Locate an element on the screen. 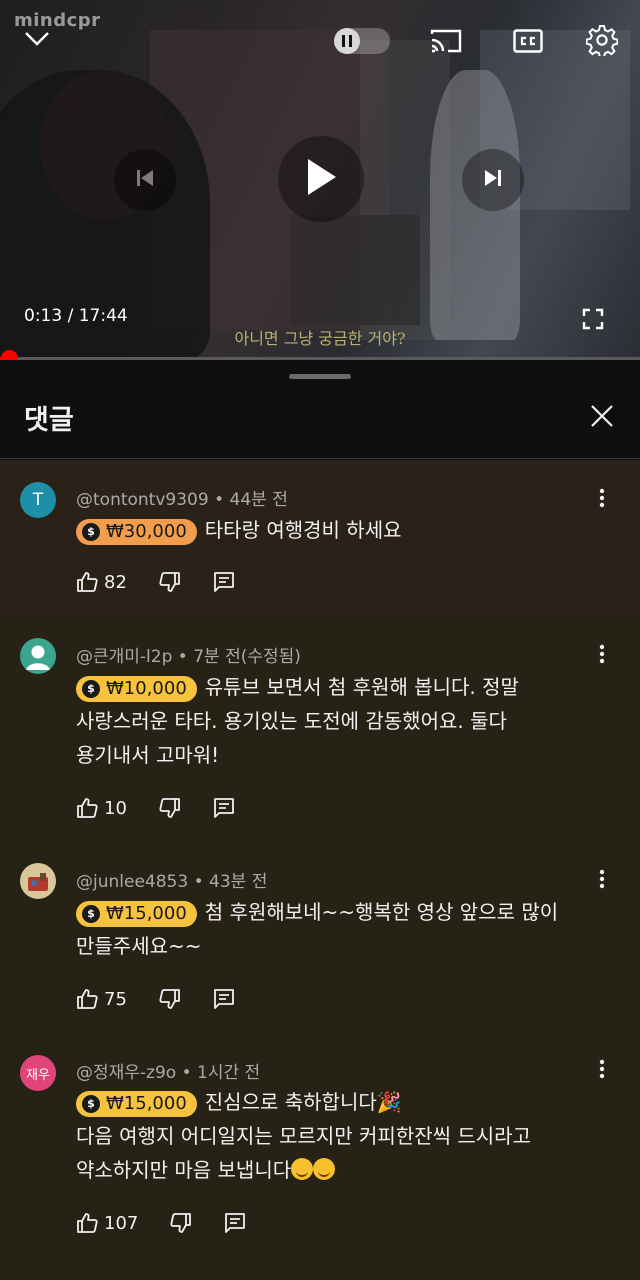 The width and height of the screenshot is (640, 1280). panel-title: 댓글 is located at coordinates (49, 420).